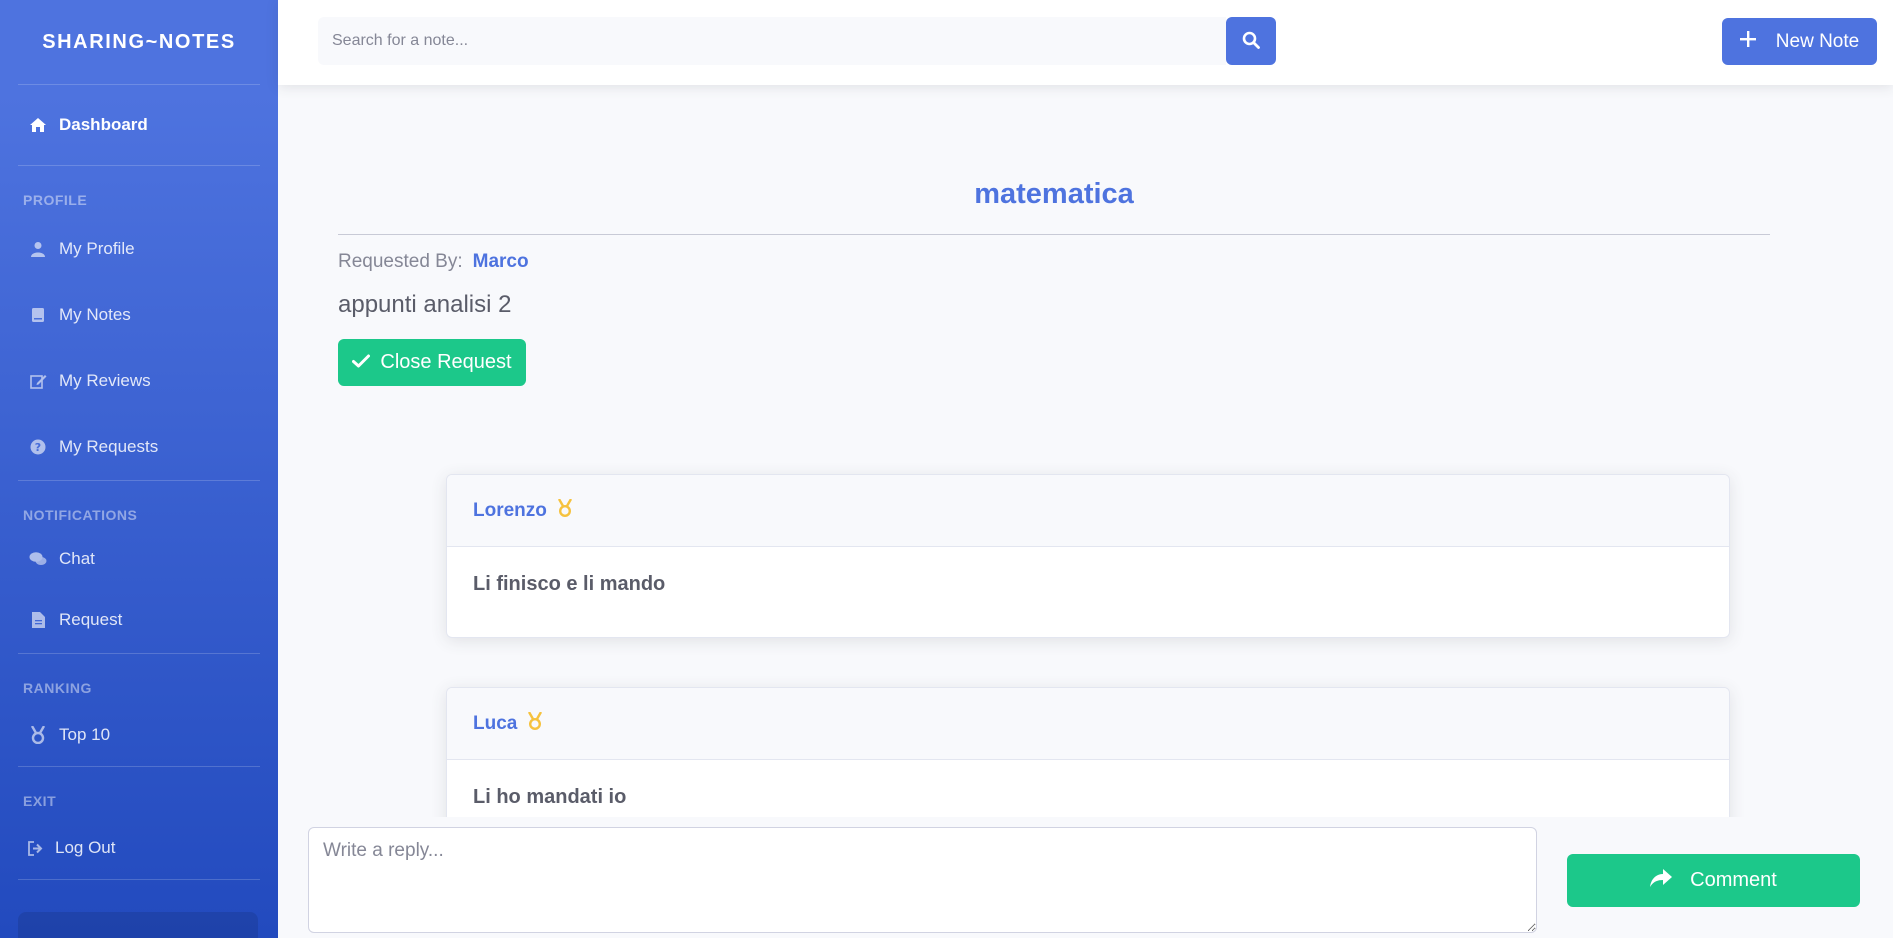 The height and width of the screenshot is (938, 1893). I want to click on home-icon, so click(38, 125).